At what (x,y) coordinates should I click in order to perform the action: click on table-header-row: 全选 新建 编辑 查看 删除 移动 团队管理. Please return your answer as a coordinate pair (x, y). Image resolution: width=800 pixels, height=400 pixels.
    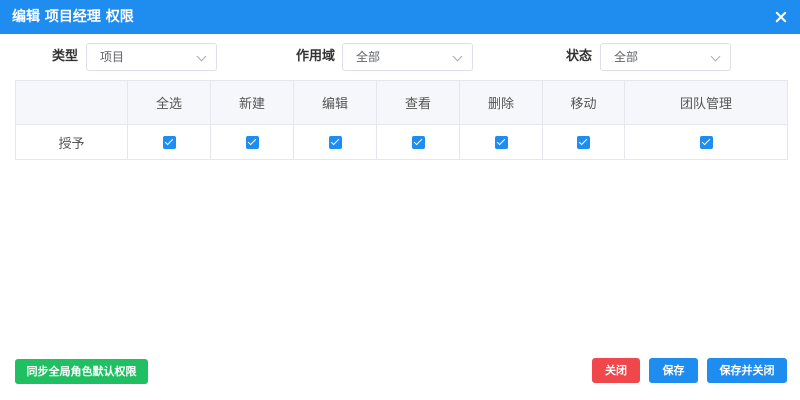
    Looking at the image, I should click on (401, 102).